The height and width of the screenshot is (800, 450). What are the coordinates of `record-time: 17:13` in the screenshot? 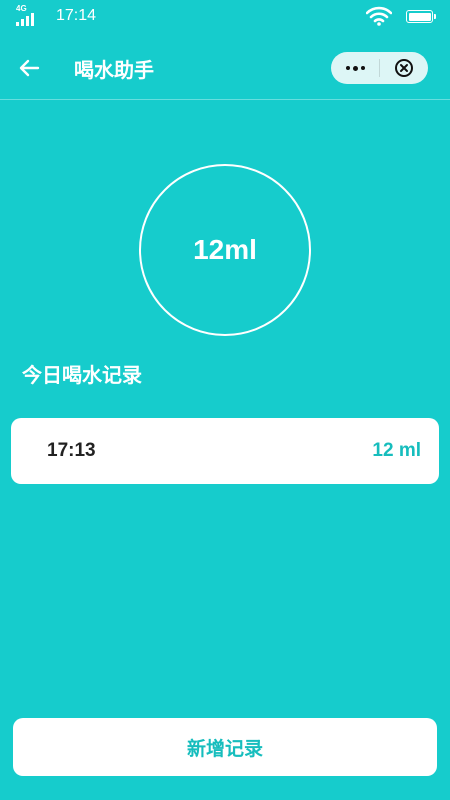 It's located at (71, 450).